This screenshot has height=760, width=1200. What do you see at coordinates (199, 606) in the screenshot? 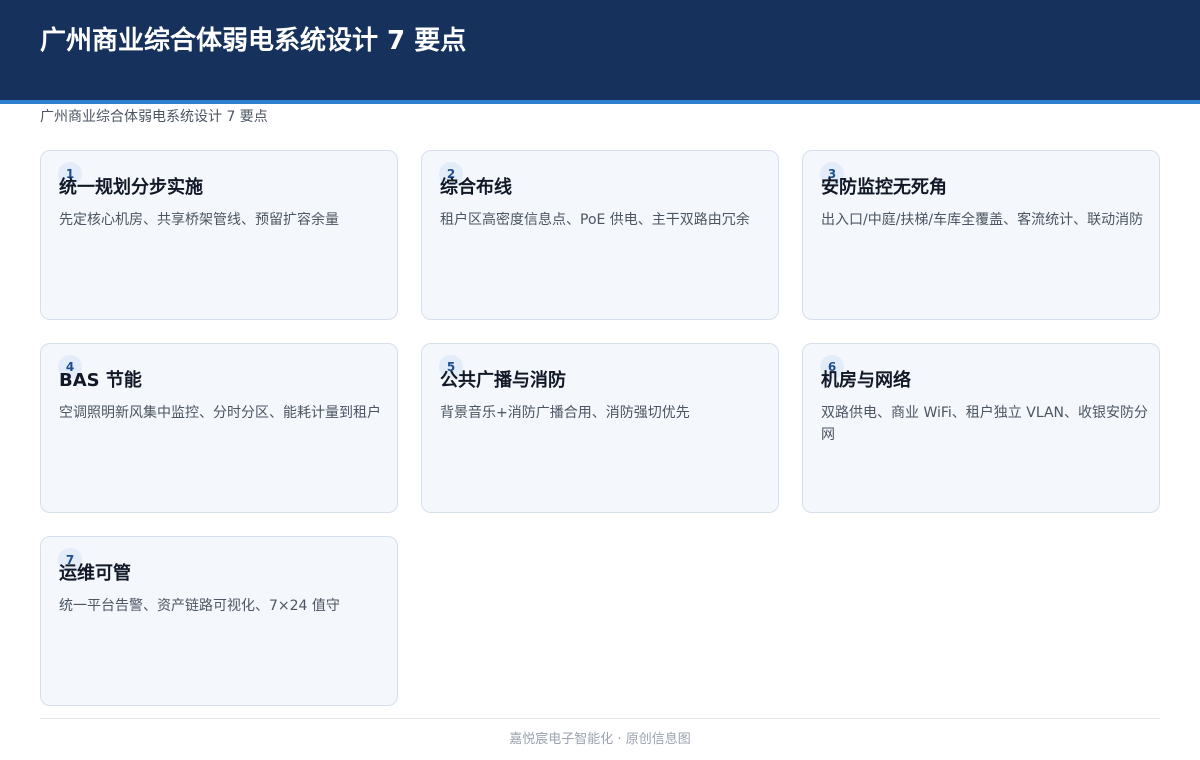
I see `point-description: 统一平台告警、资产链路可视化、7×24 值守` at bounding box center [199, 606].